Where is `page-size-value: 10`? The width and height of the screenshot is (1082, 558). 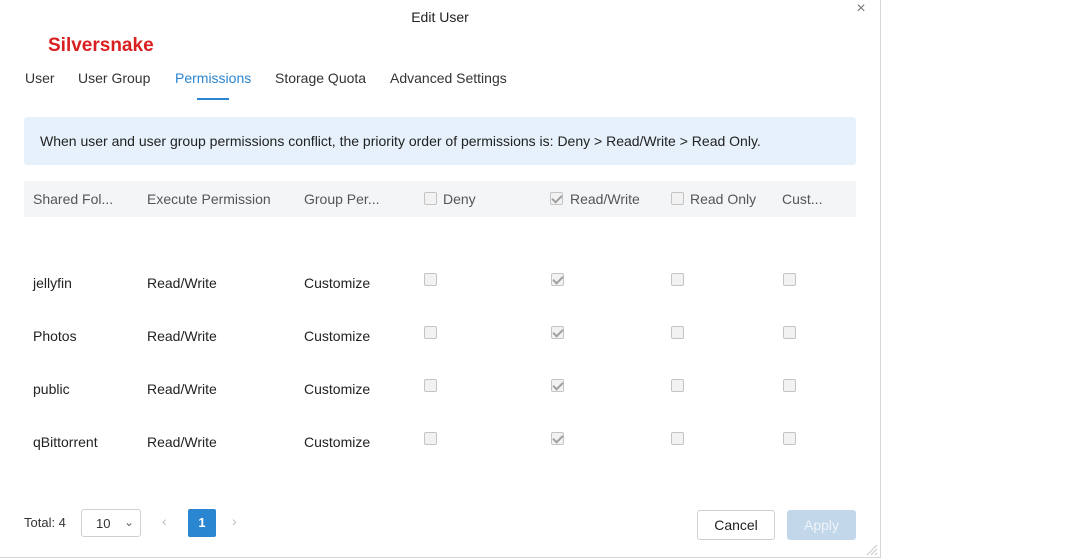 page-size-value: 10 is located at coordinates (103, 523).